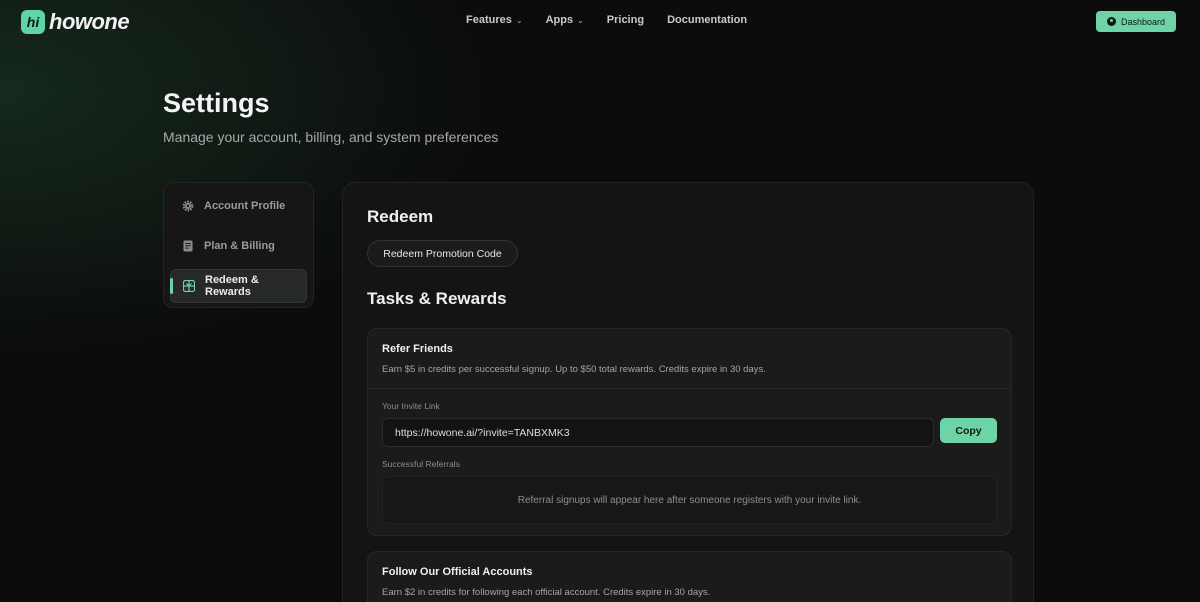 The height and width of the screenshot is (602, 1200). I want to click on dashboard-button: Dashboard, so click(1136, 21).